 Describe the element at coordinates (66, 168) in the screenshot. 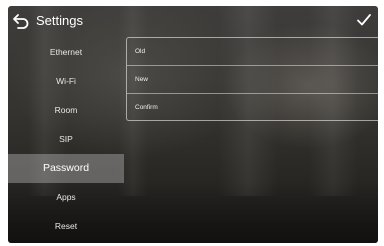

I see `sidebar-item-password: Password` at that location.